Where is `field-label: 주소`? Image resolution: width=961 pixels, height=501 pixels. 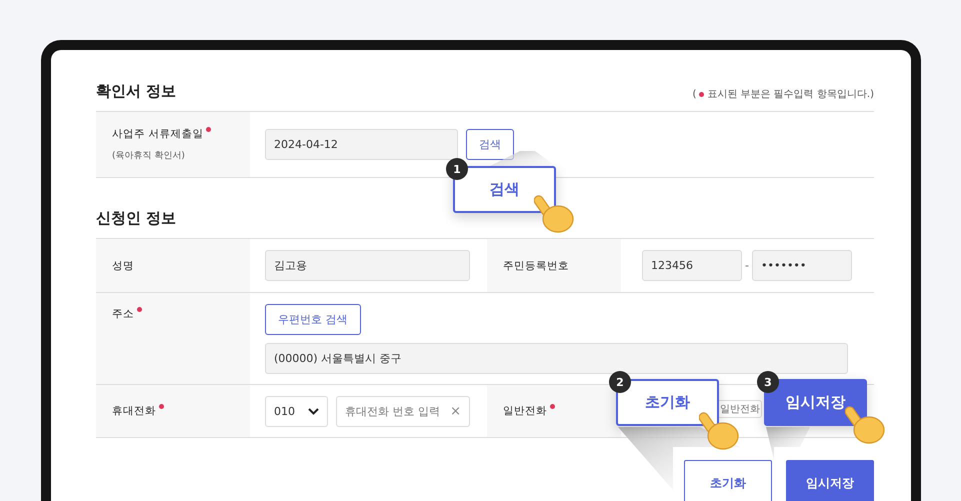 field-label: 주소 is located at coordinates (123, 314).